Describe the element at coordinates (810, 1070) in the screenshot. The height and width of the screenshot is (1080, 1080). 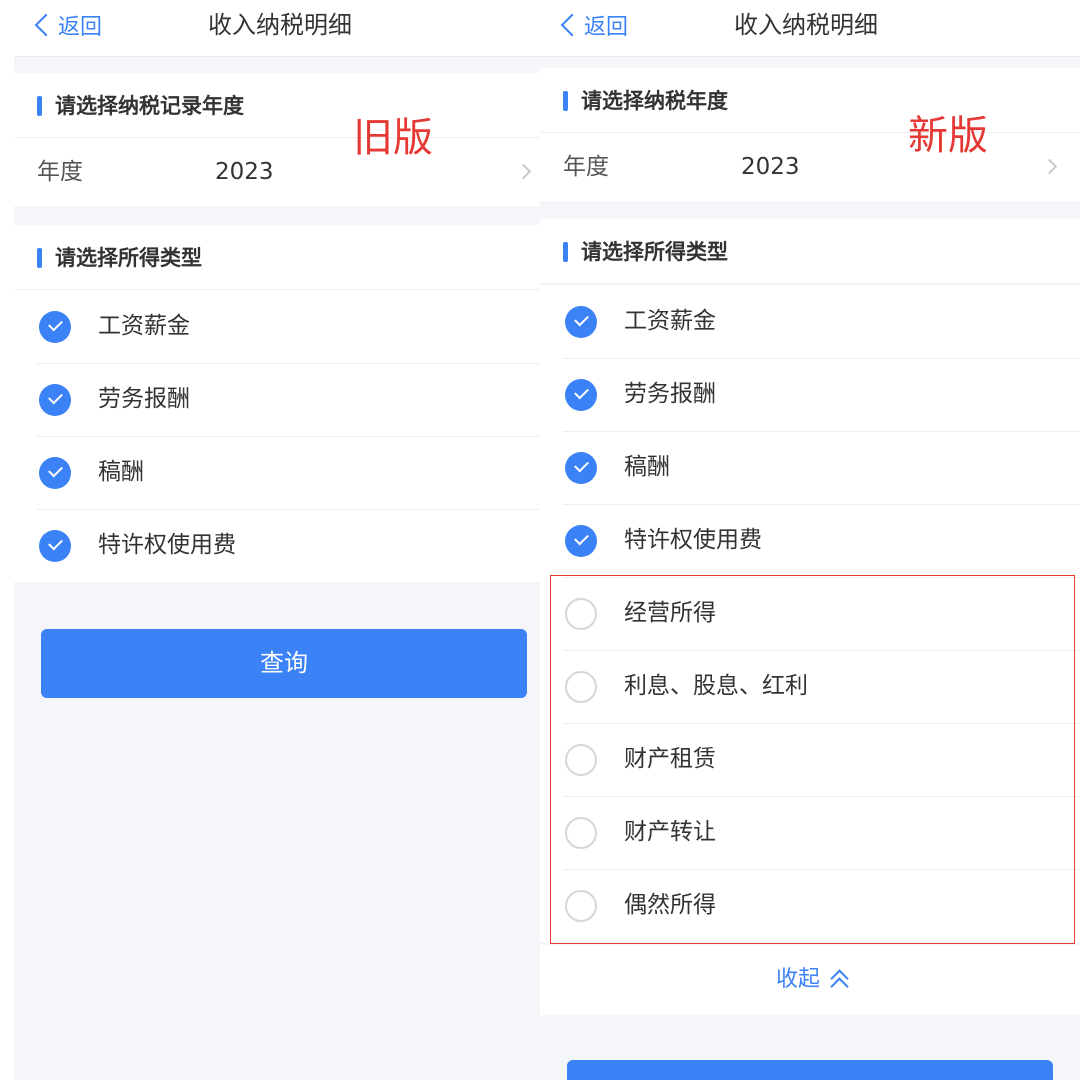
I see `query-button` at that location.